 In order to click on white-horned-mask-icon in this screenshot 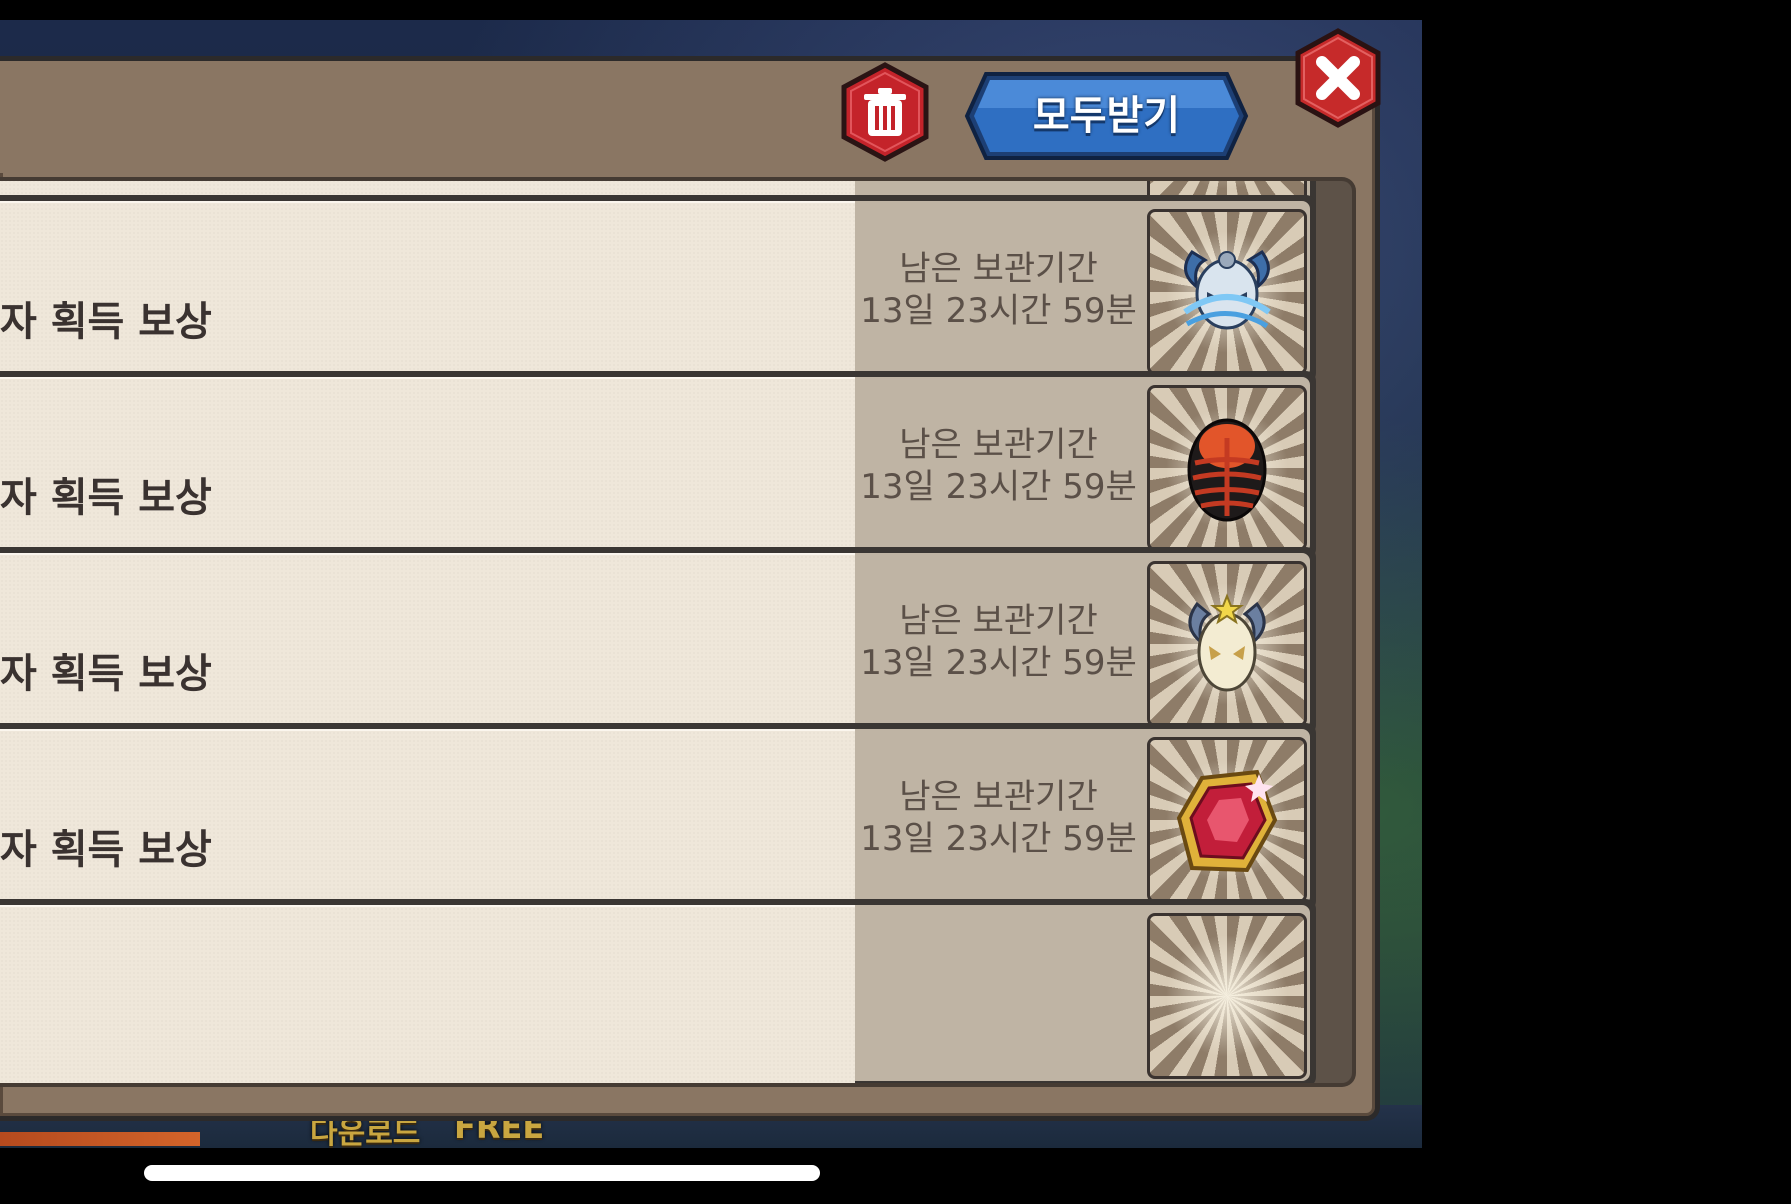, I will do `click(1227, 642)`.